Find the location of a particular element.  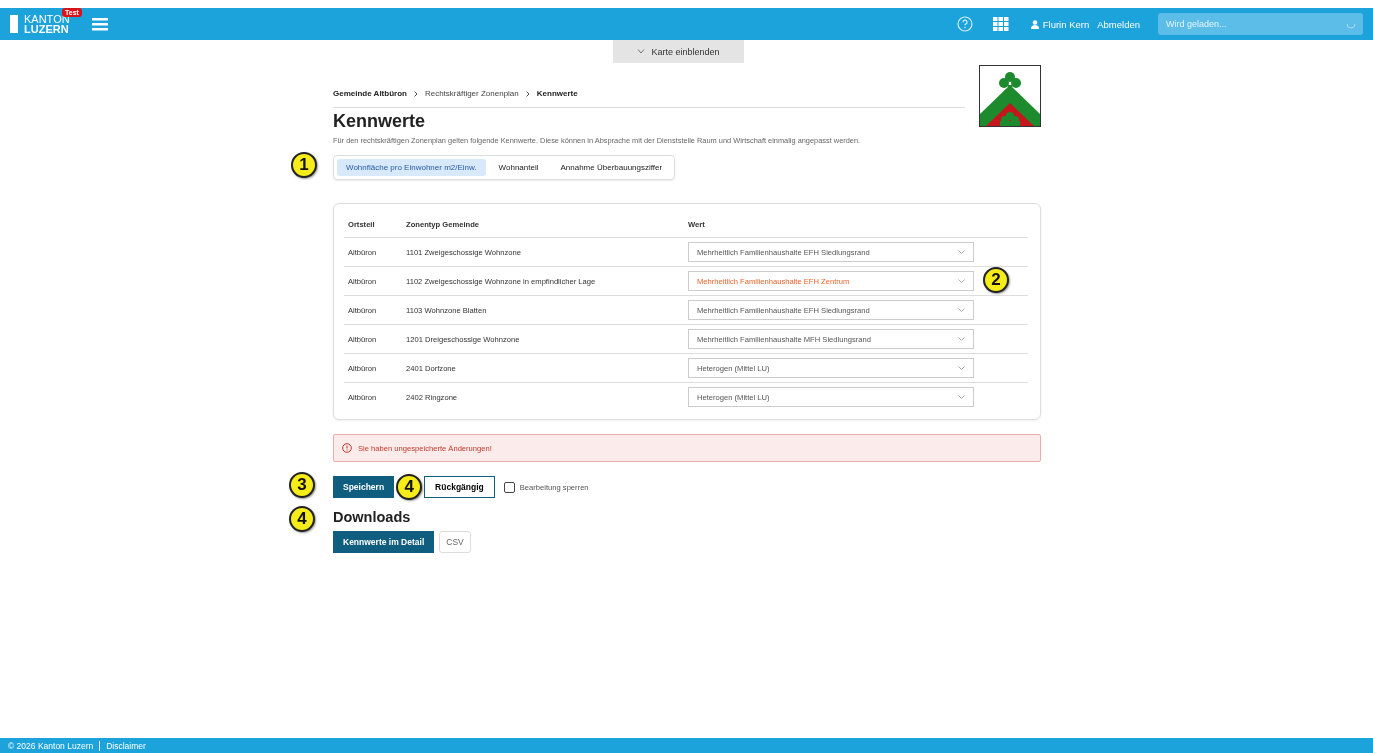

callout-marker: 1 is located at coordinates (304, 165).